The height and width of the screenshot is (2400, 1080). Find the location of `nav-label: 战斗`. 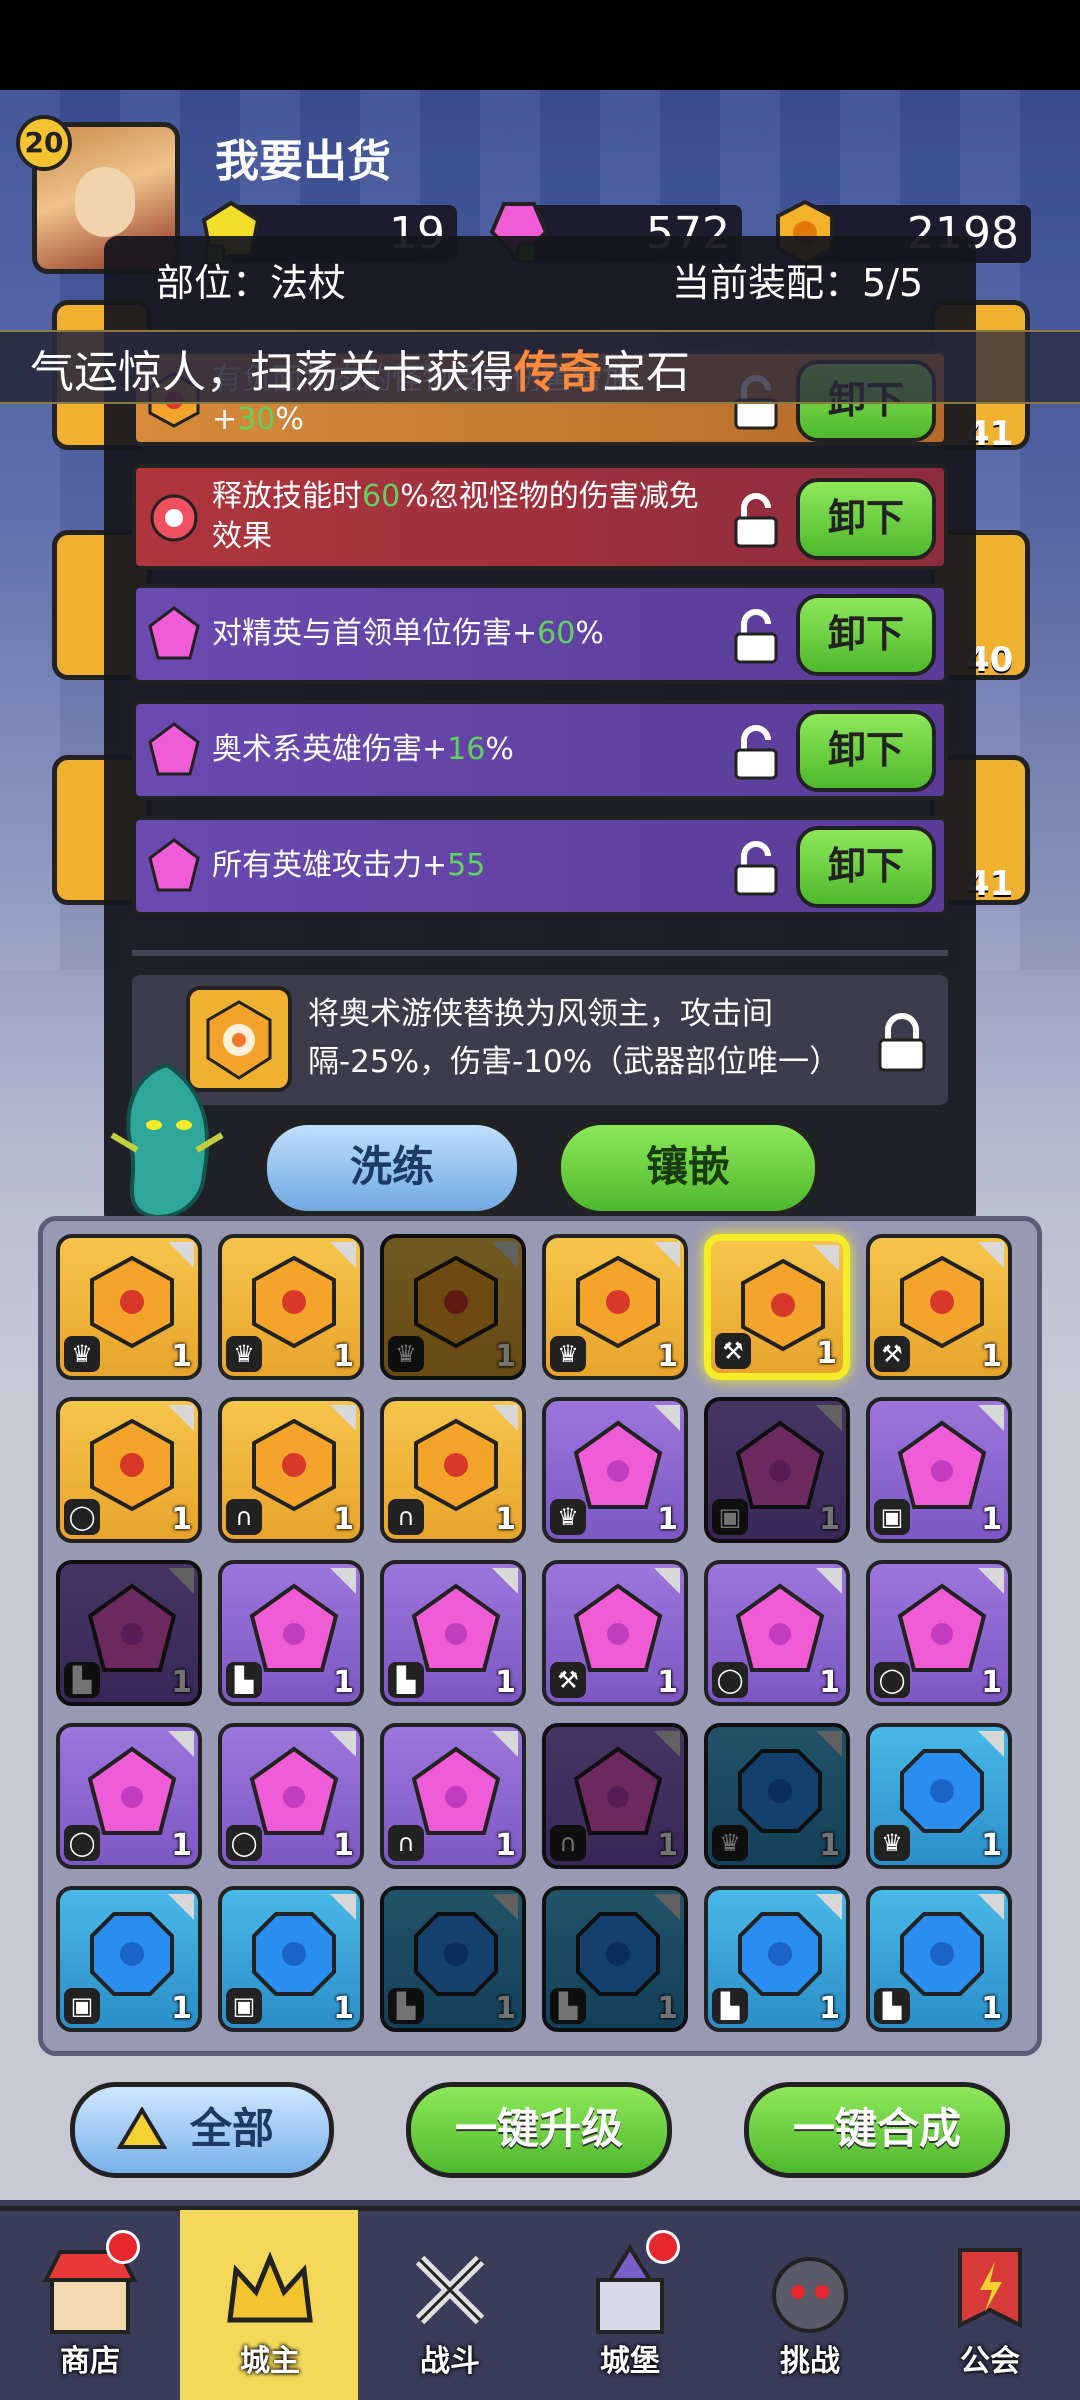

nav-label: 战斗 is located at coordinates (450, 2361).